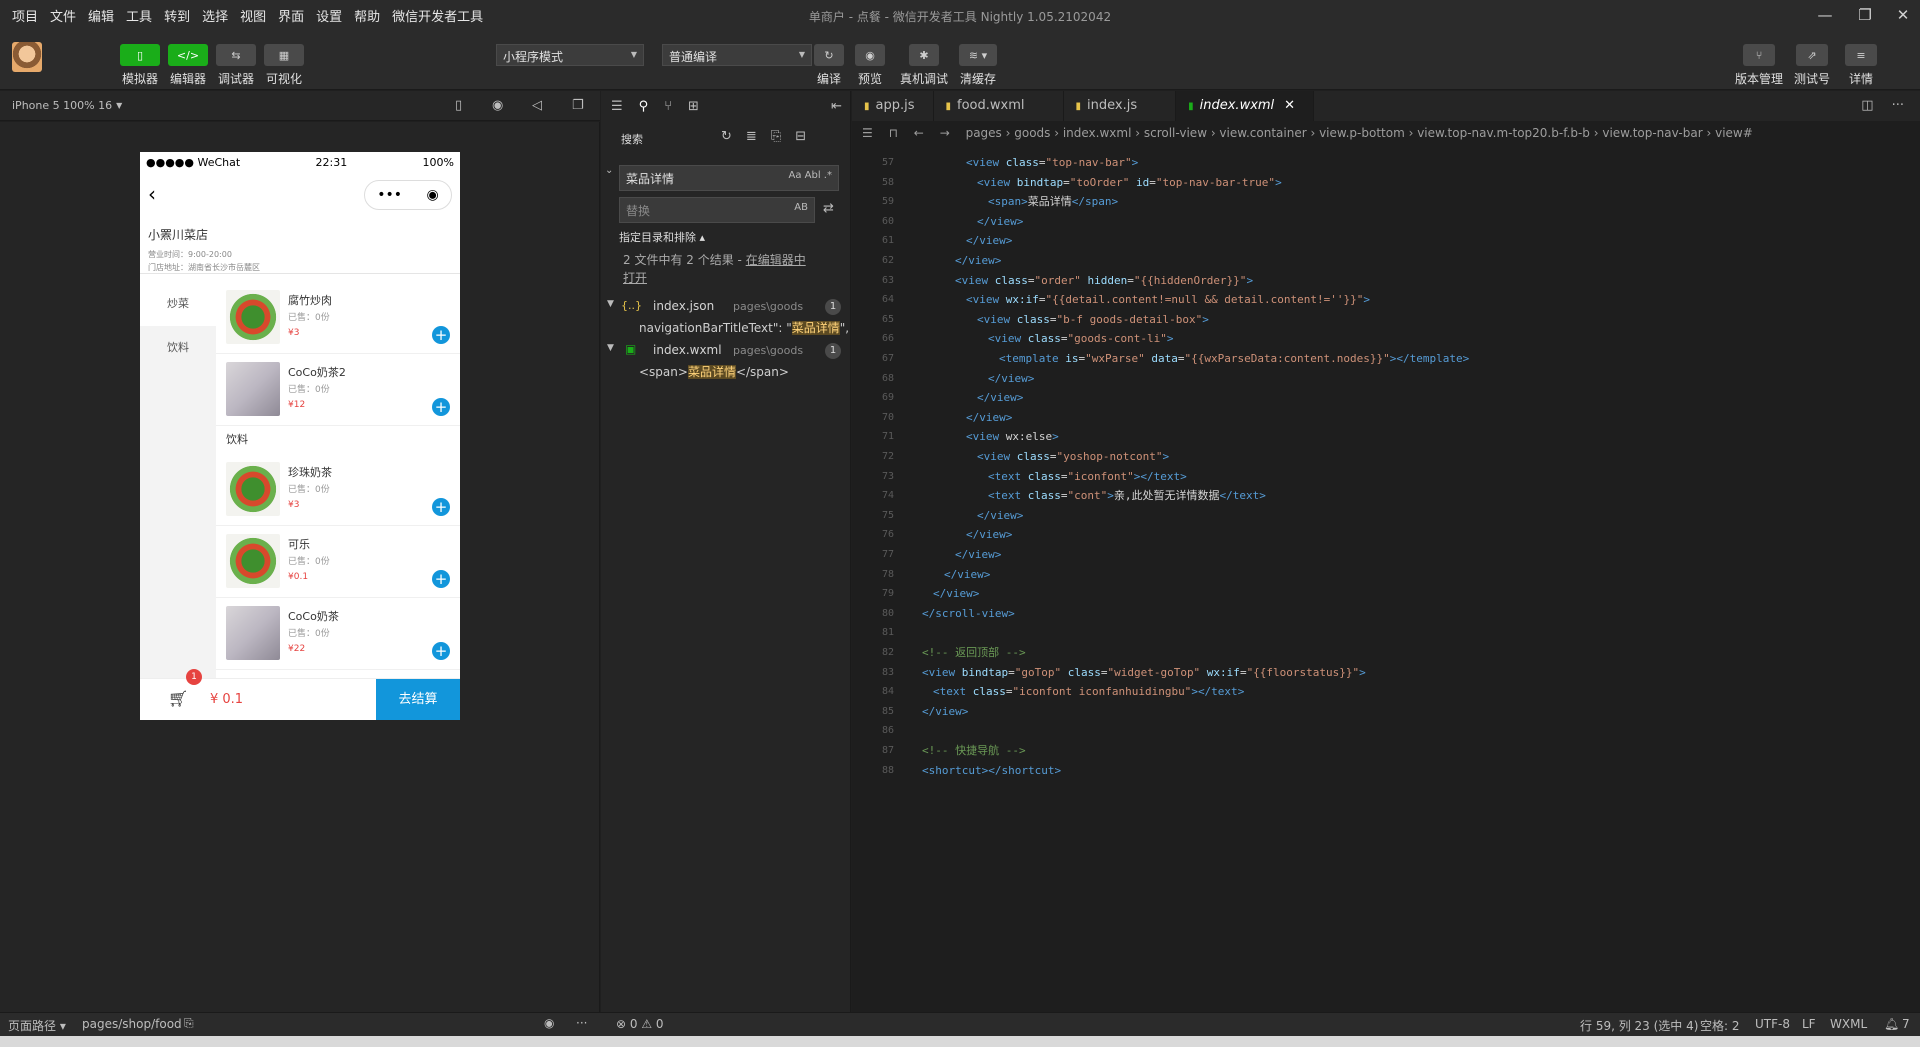 The width and height of the screenshot is (1920, 1047). What do you see at coordinates (329, 15) in the screenshot?
I see `menu-item: 设置` at bounding box center [329, 15].